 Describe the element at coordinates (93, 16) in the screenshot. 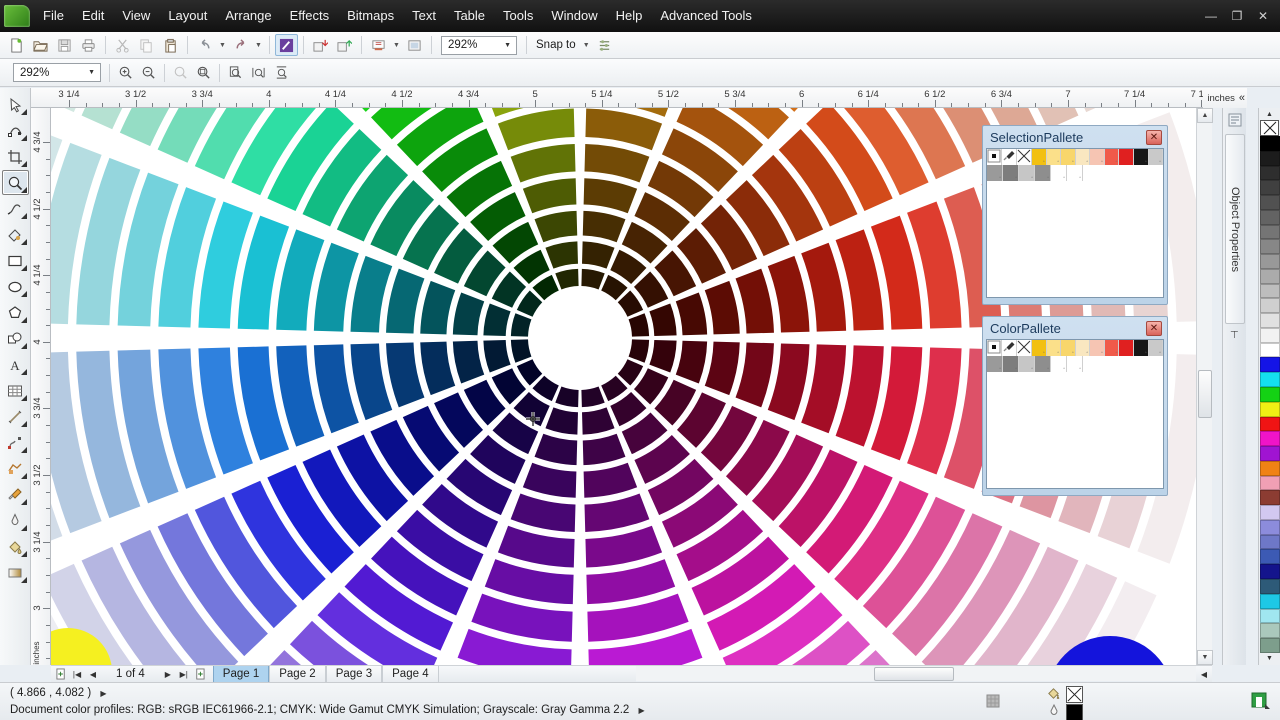

I see `menu-edit: Edit` at that location.